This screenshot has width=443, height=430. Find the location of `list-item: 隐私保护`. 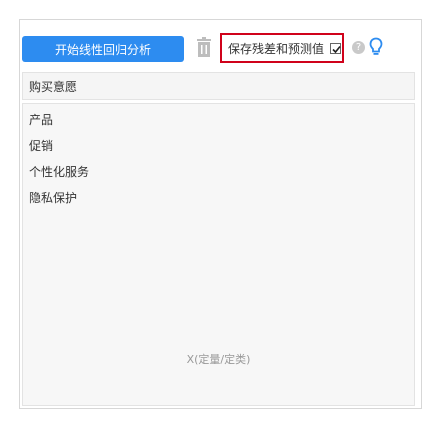

list-item: 隐私保护 is located at coordinates (59, 203).